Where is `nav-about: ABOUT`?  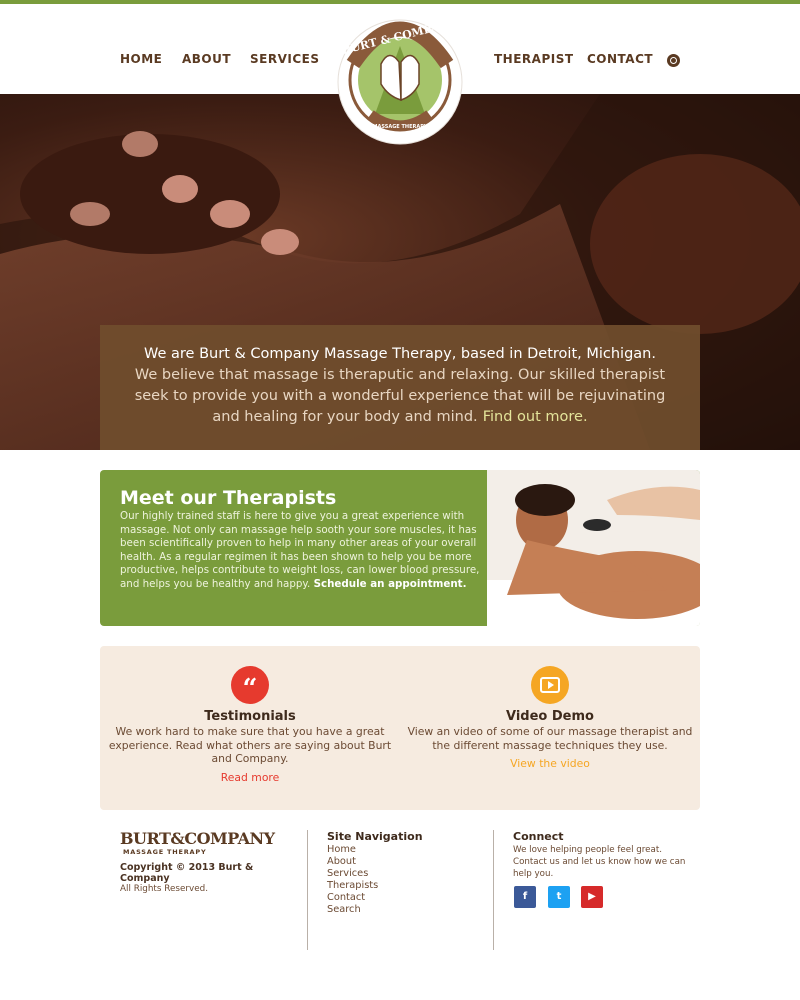
nav-about: ABOUT is located at coordinates (206, 59).